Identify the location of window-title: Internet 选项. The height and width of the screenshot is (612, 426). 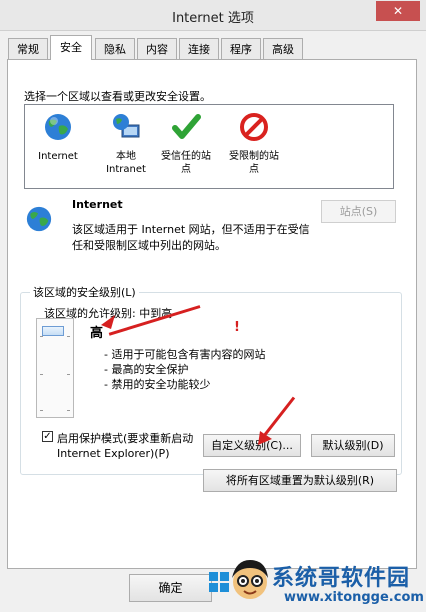
(213, 18).